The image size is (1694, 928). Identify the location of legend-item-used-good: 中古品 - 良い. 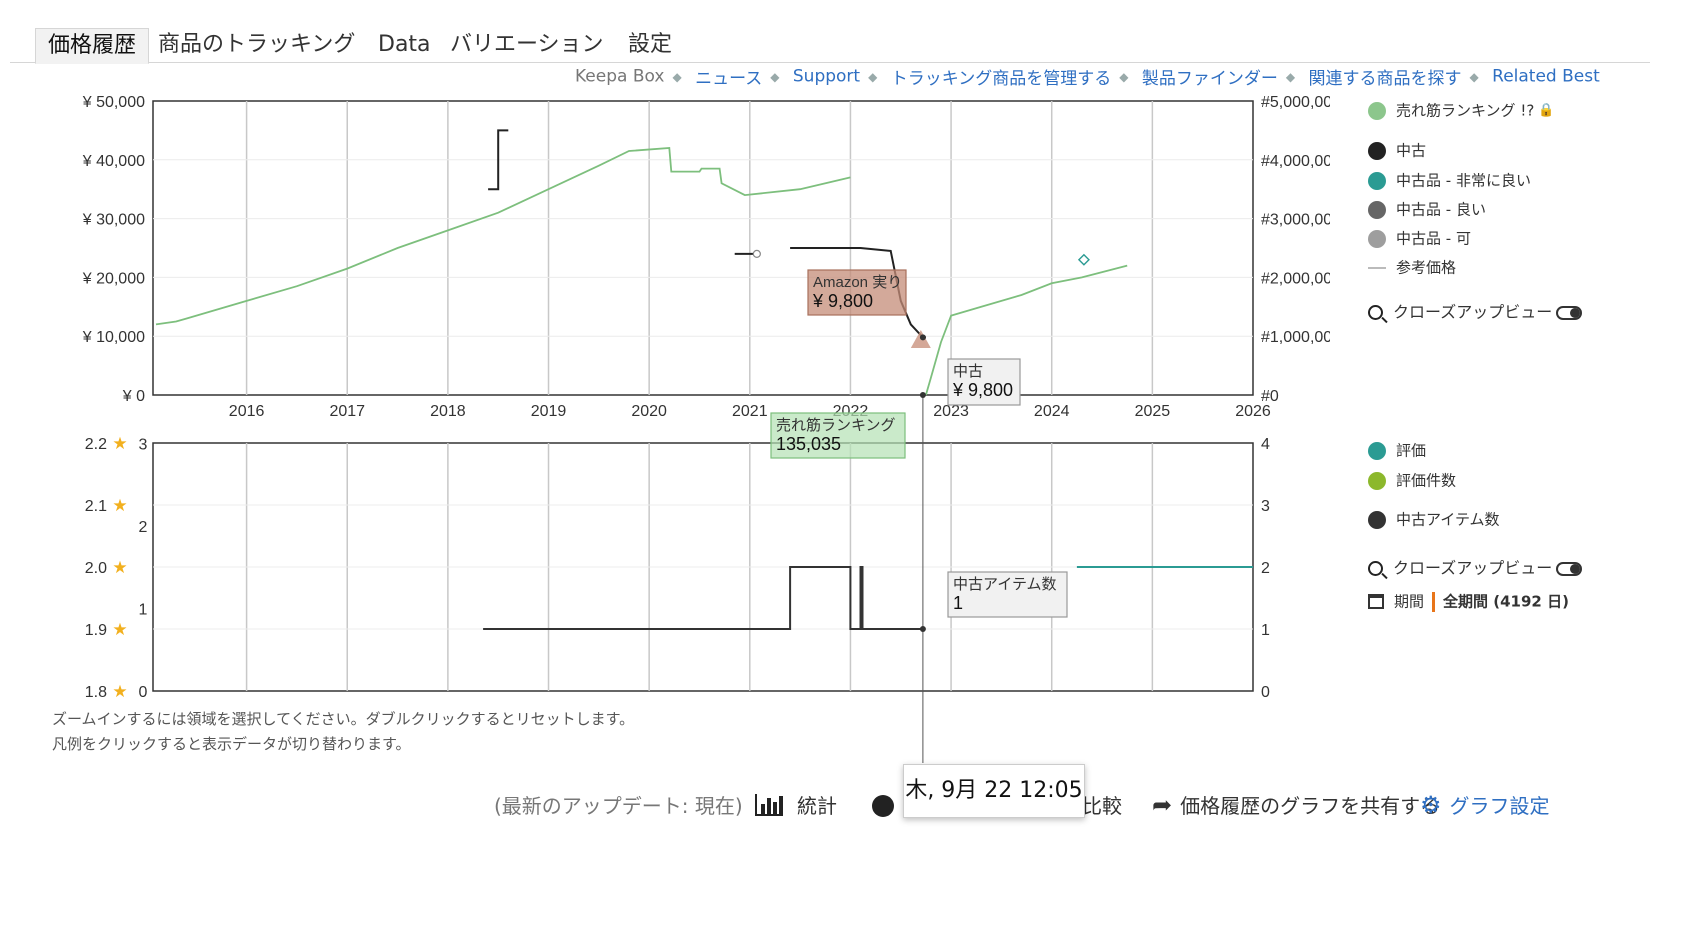
(1427, 209).